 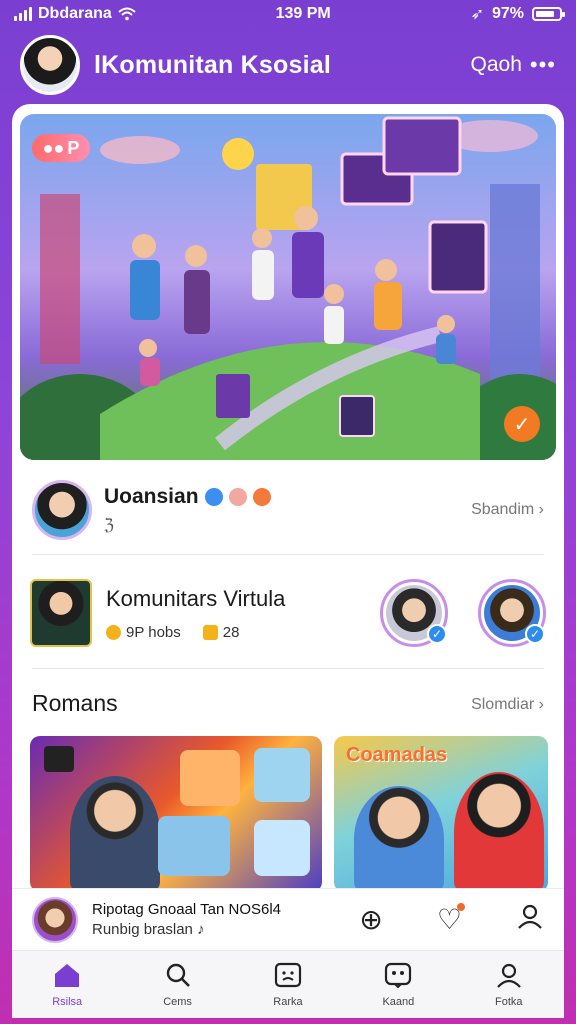 What do you see at coordinates (67, 977) in the screenshot?
I see `home-icon` at bounding box center [67, 977].